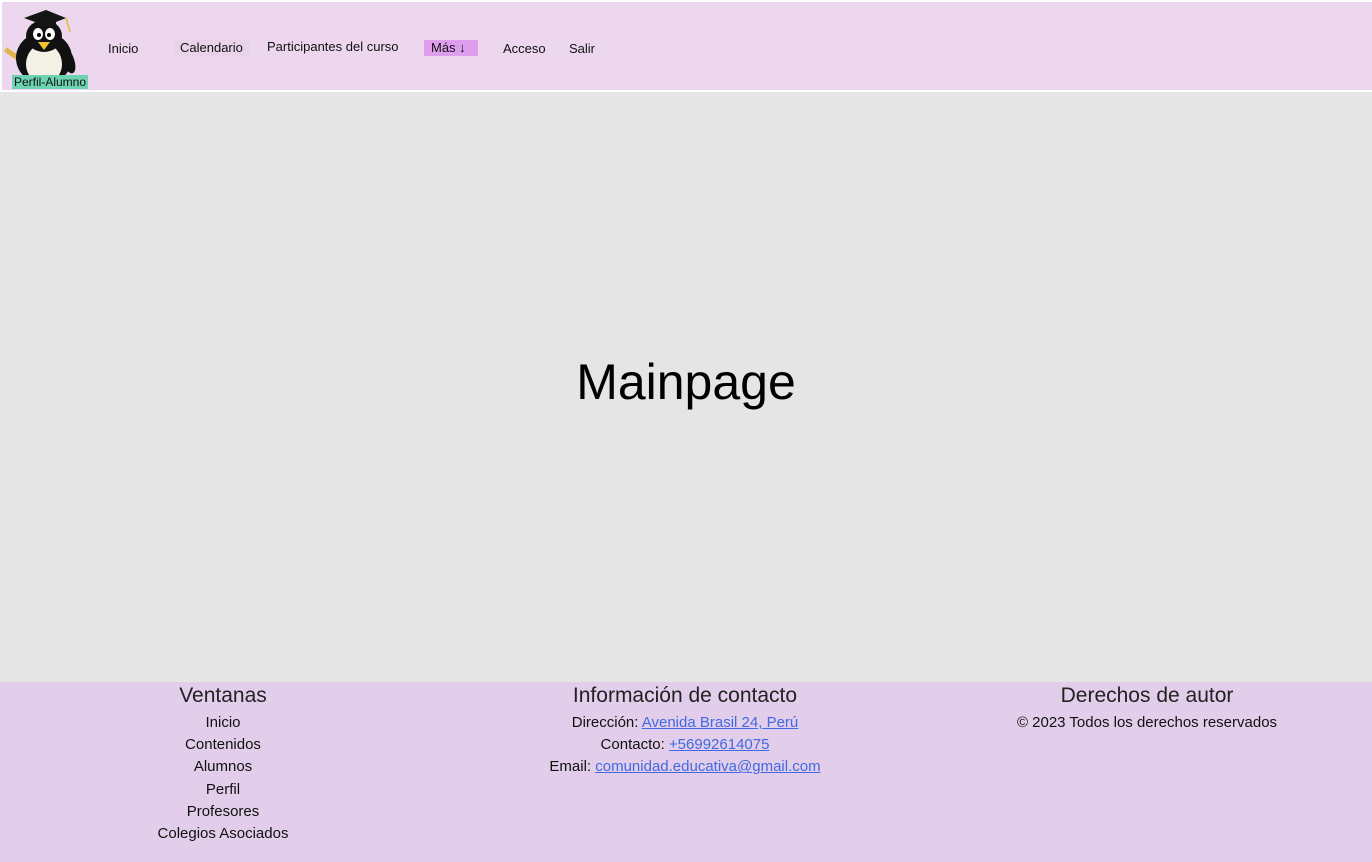 This screenshot has width=1372, height=862. What do you see at coordinates (123, 49) in the screenshot?
I see `nav-inicio: Inicio` at bounding box center [123, 49].